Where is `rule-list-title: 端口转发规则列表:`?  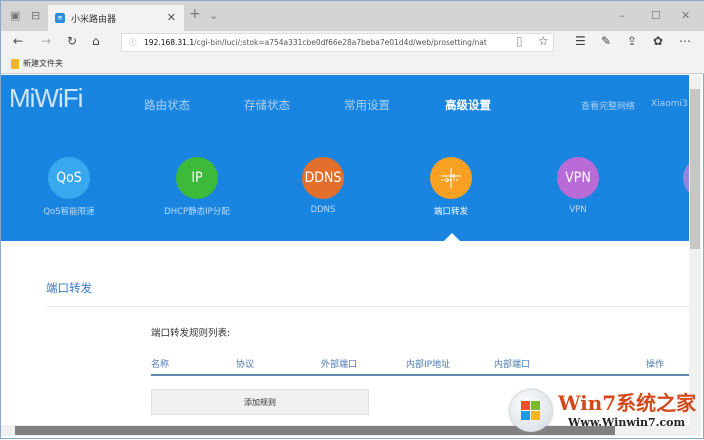 rule-list-title: 端口转发规则列表: is located at coordinates (191, 333).